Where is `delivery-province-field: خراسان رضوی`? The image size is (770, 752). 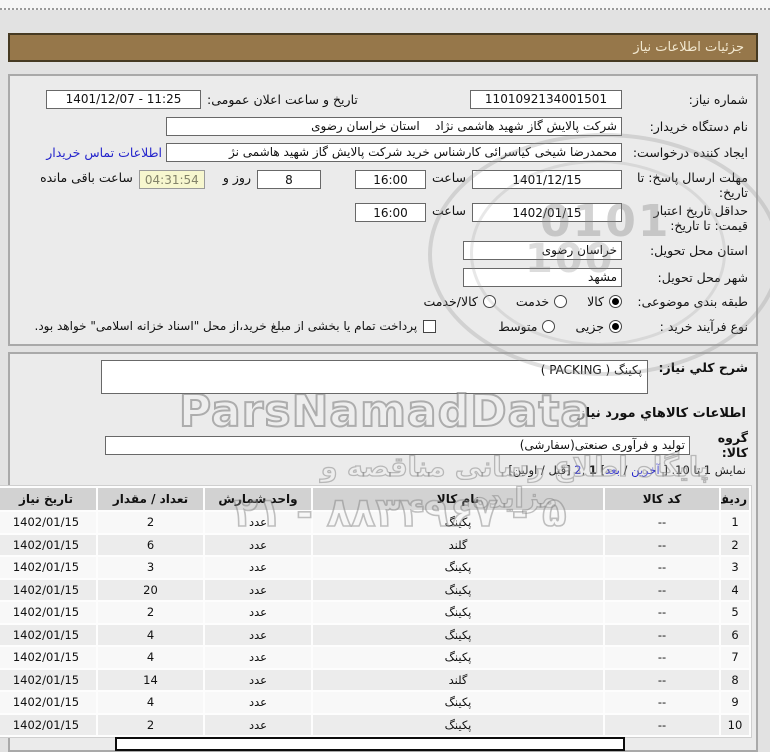
delivery-province-field: خراسان رضوی is located at coordinates (542, 250).